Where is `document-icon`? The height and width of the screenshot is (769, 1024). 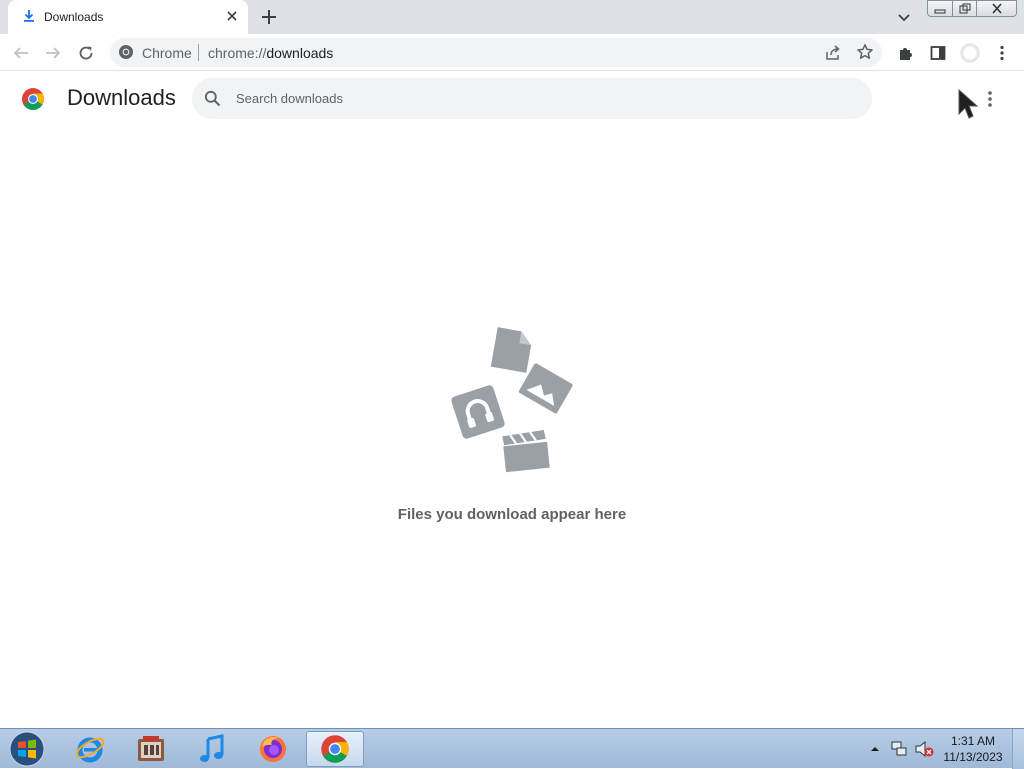 document-icon is located at coordinates (511, 350).